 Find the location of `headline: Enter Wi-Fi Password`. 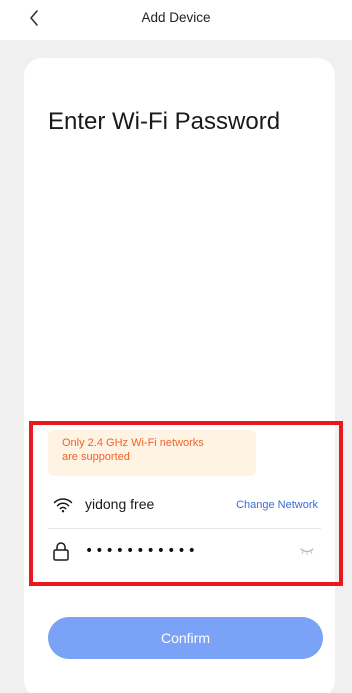

headline: Enter Wi-Fi Password is located at coordinates (164, 121).